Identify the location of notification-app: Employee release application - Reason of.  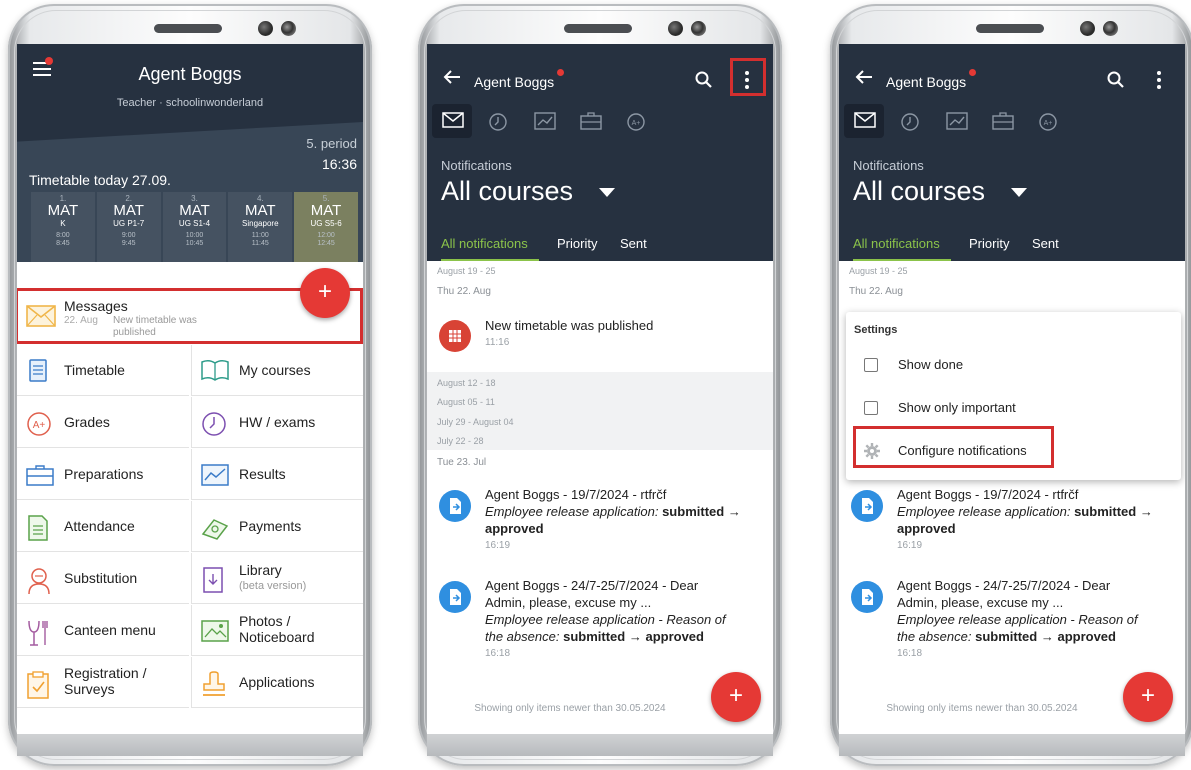
(1017, 619).